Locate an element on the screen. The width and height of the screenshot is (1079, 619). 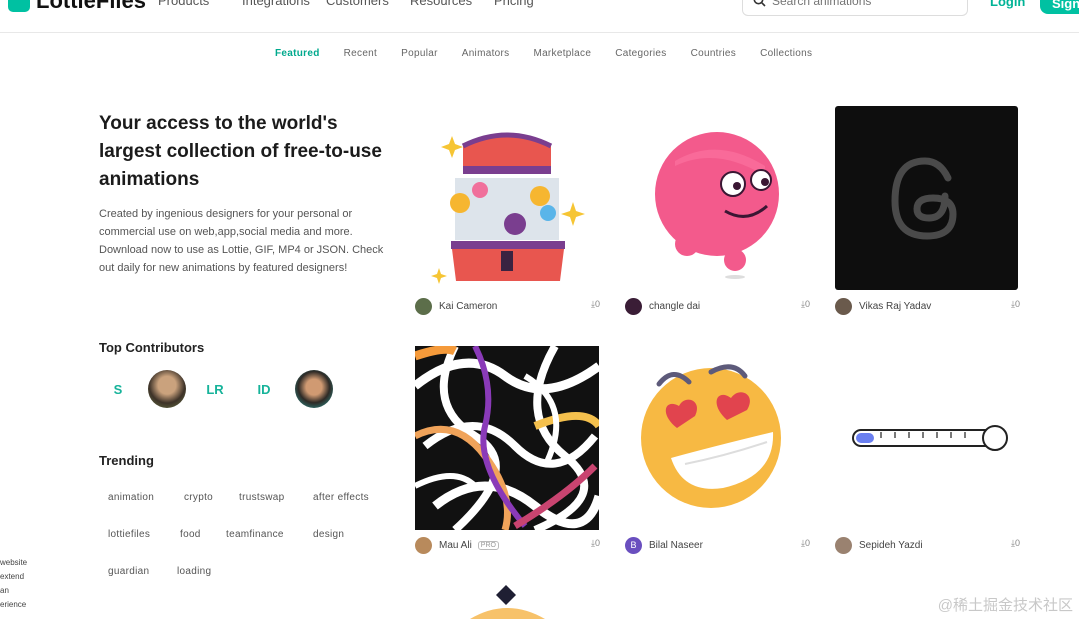
contributor-avatar: S is located at coordinates (118, 389).